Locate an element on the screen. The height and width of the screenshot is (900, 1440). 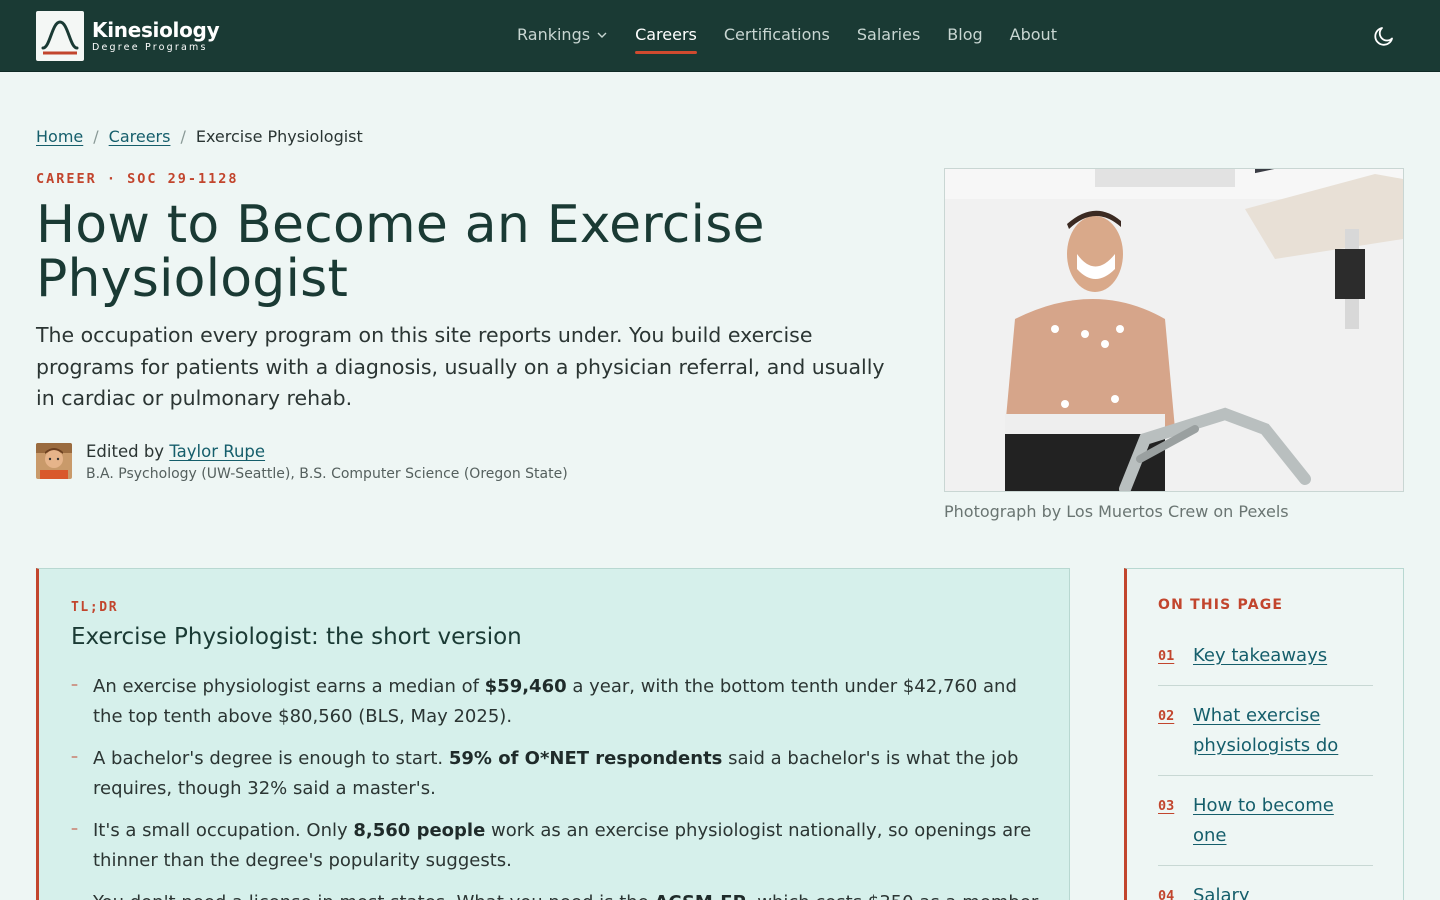
site-logo: Kinesiology Degree Programs is located at coordinates (128, 36).